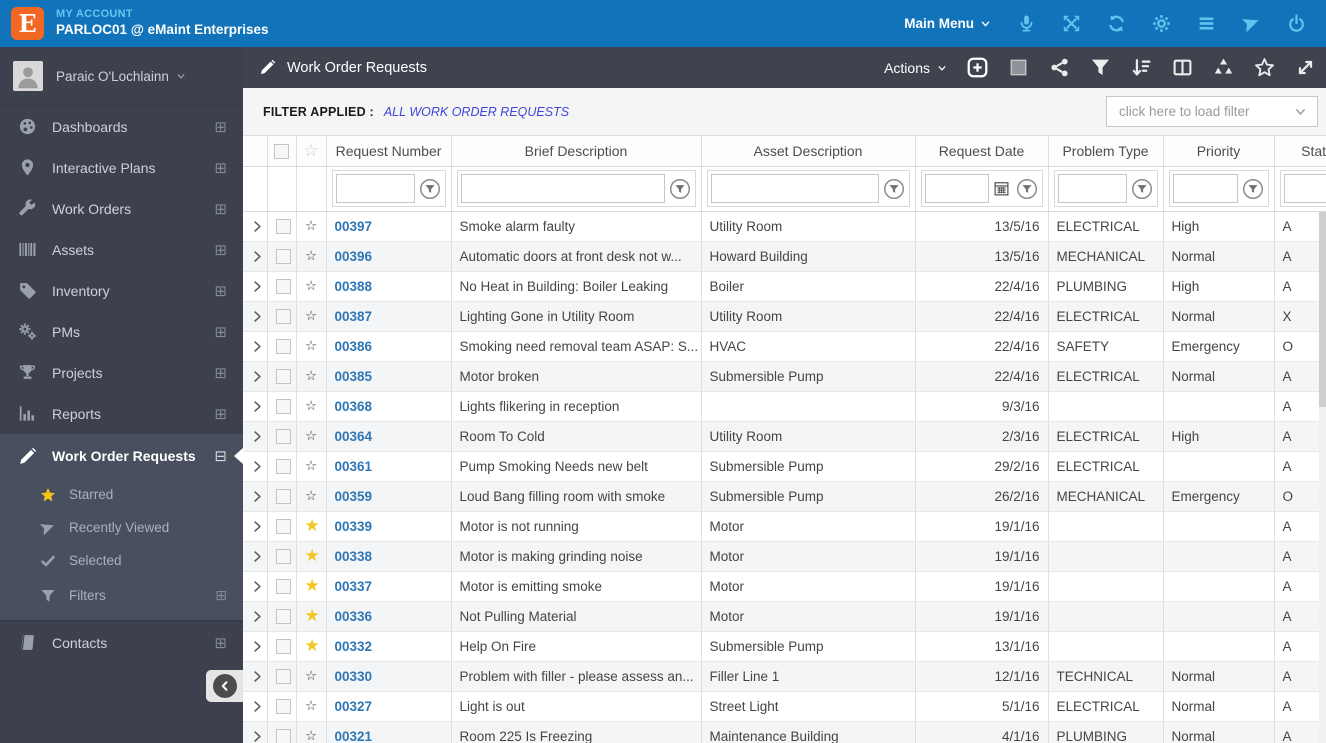 Image resolution: width=1326 pixels, height=743 pixels. I want to click on sidebar-item-inventory: Inventory ⊞, so click(121, 290).